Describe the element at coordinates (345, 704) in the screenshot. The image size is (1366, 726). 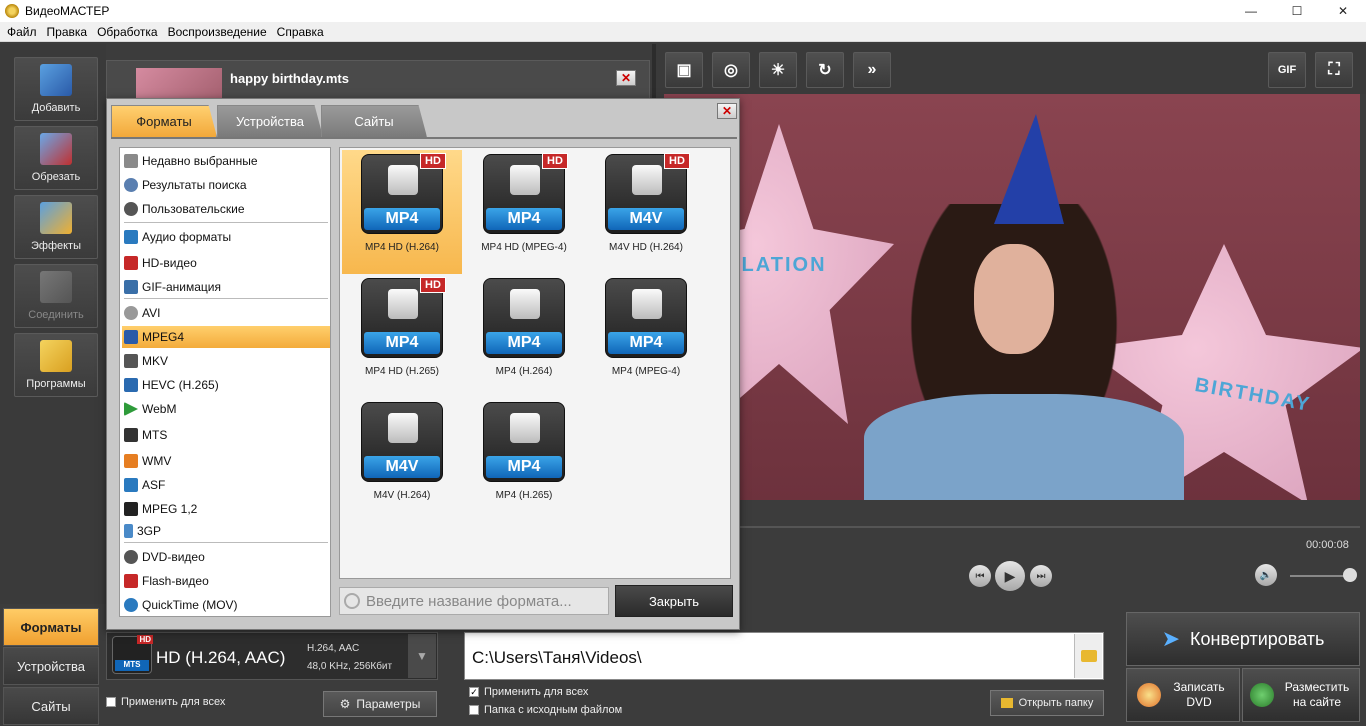
I see `gear-icon: ⚙` at that location.